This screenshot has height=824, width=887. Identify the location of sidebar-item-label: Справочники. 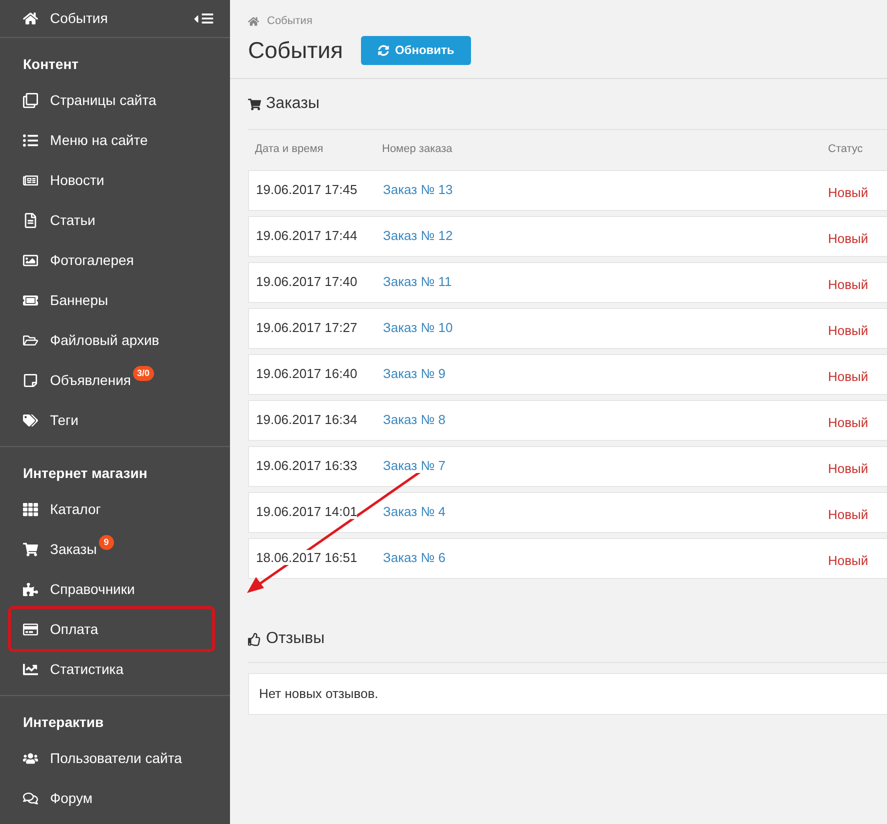
(92, 589).